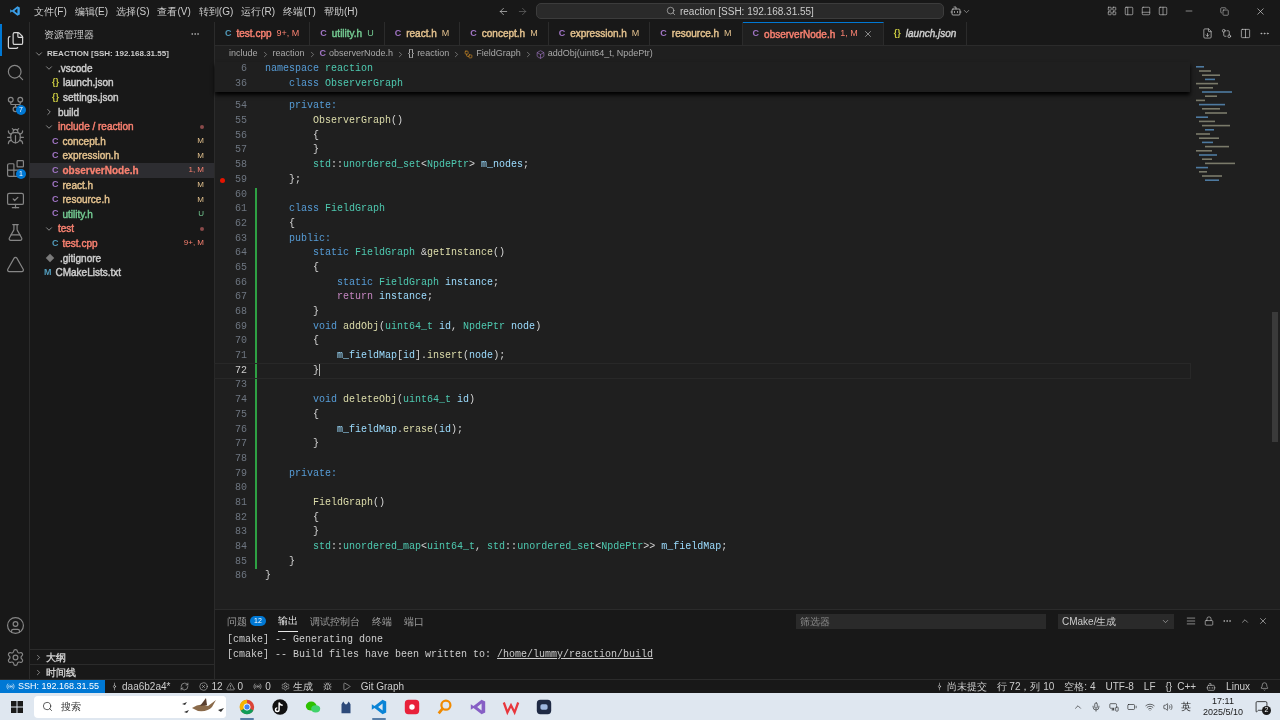  What do you see at coordinates (15, 136) in the screenshot?
I see `run-debug-icon` at bounding box center [15, 136].